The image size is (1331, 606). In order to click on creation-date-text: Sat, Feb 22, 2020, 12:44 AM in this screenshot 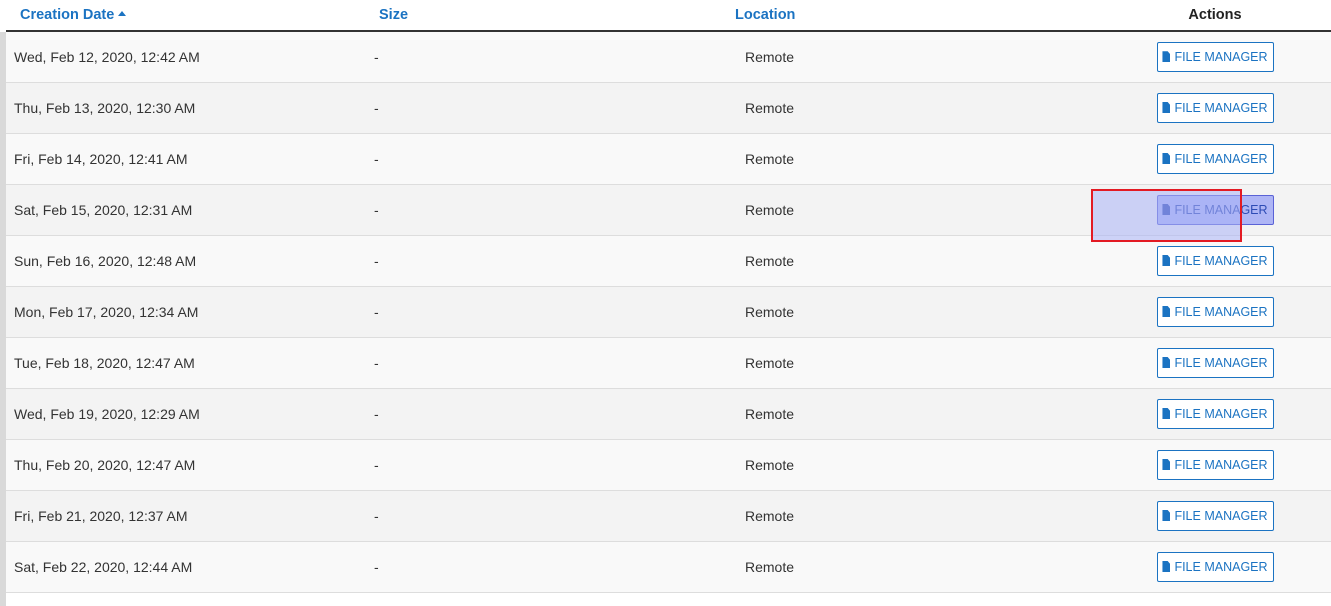, I will do `click(103, 566)`.